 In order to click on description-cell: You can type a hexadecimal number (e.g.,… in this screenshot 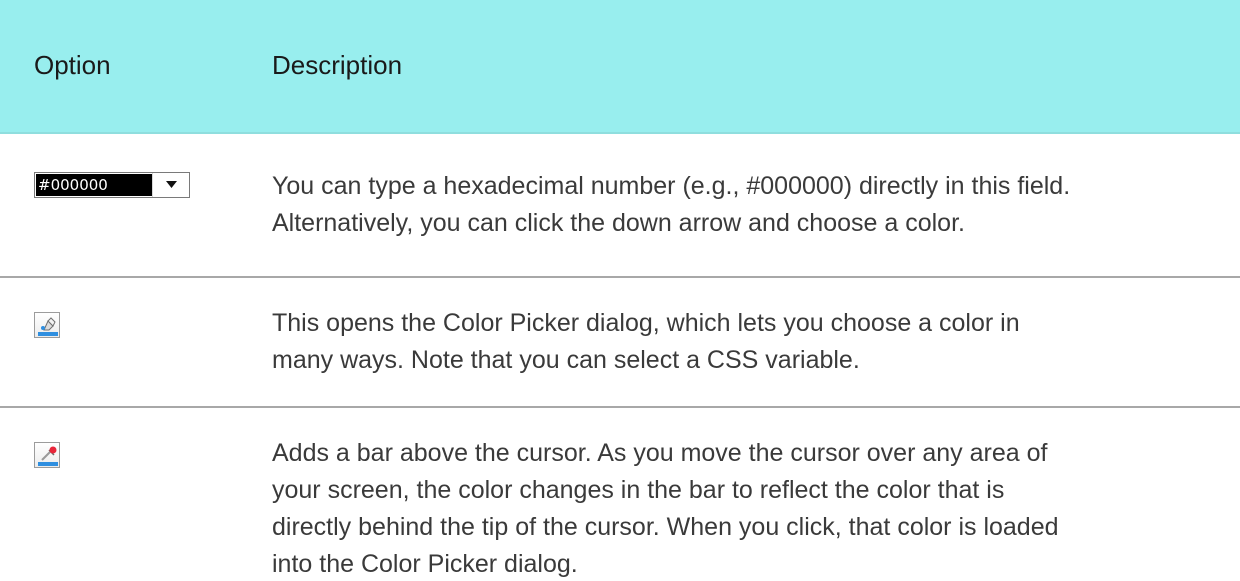, I will do `click(747, 205)`.